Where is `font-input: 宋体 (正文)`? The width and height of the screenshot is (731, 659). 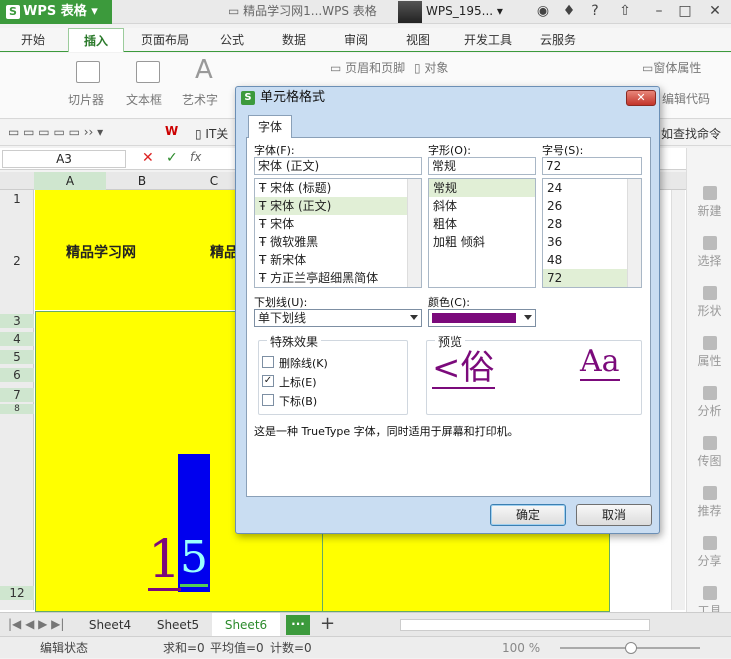
font-input: 宋体 (正文) is located at coordinates (338, 166).